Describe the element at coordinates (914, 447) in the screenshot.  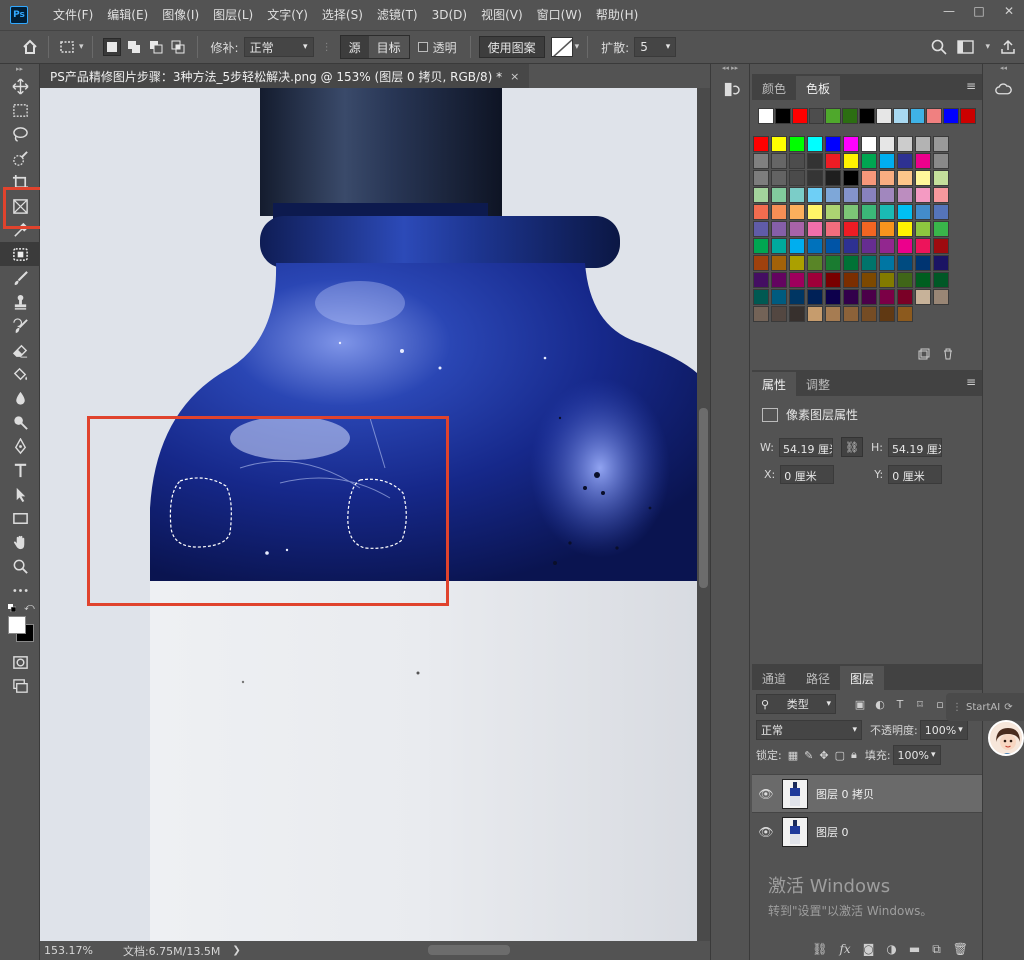
I see `height-field: 54.19 厘米` at that location.